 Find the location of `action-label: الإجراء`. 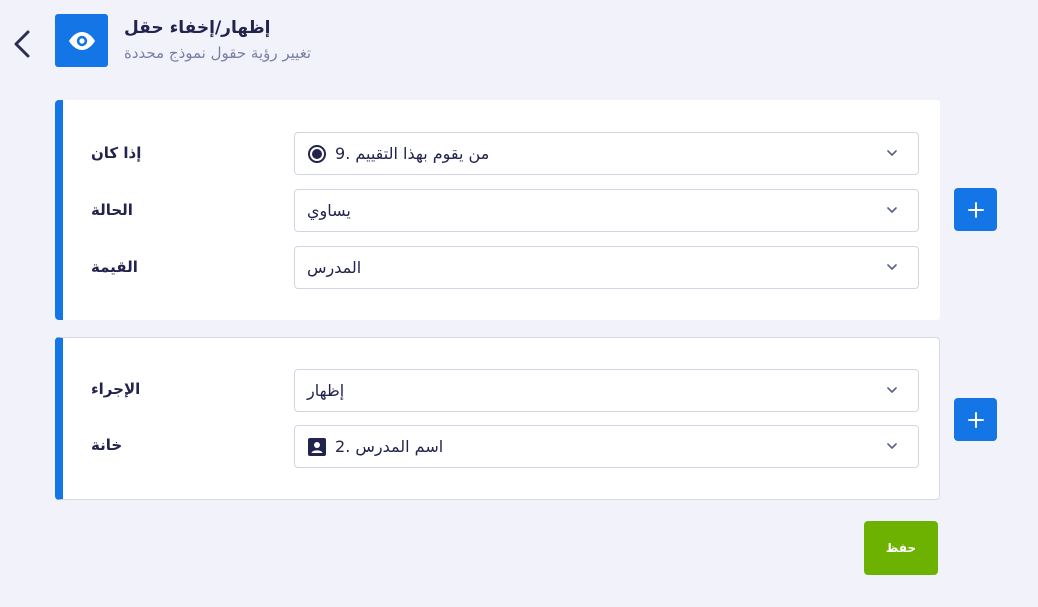

action-label: الإجراء is located at coordinates (116, 389).